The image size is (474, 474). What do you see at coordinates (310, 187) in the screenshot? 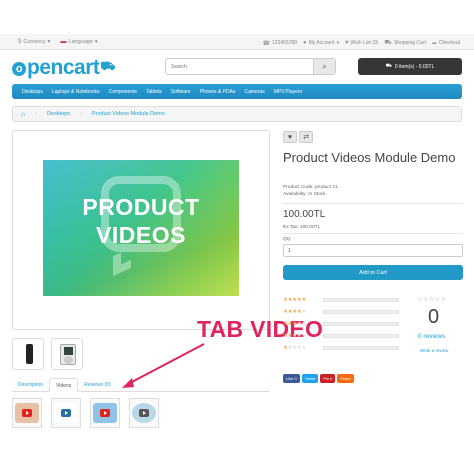
I see `product-code: Product Code: product 21` at bounding box center [310, 187].